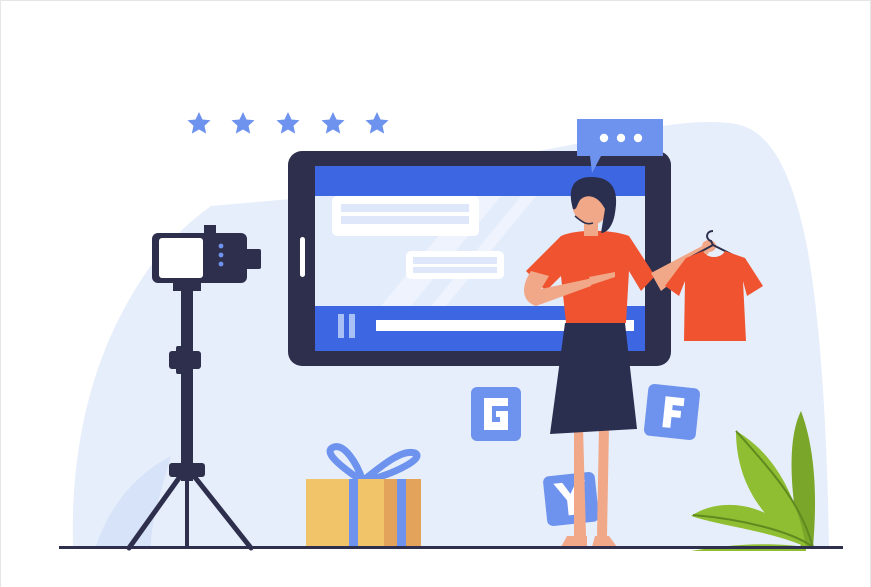  What do you see at coordinates (451, 547) in the screenshot?
I see `ground-line` at bounding box center [451, 547].